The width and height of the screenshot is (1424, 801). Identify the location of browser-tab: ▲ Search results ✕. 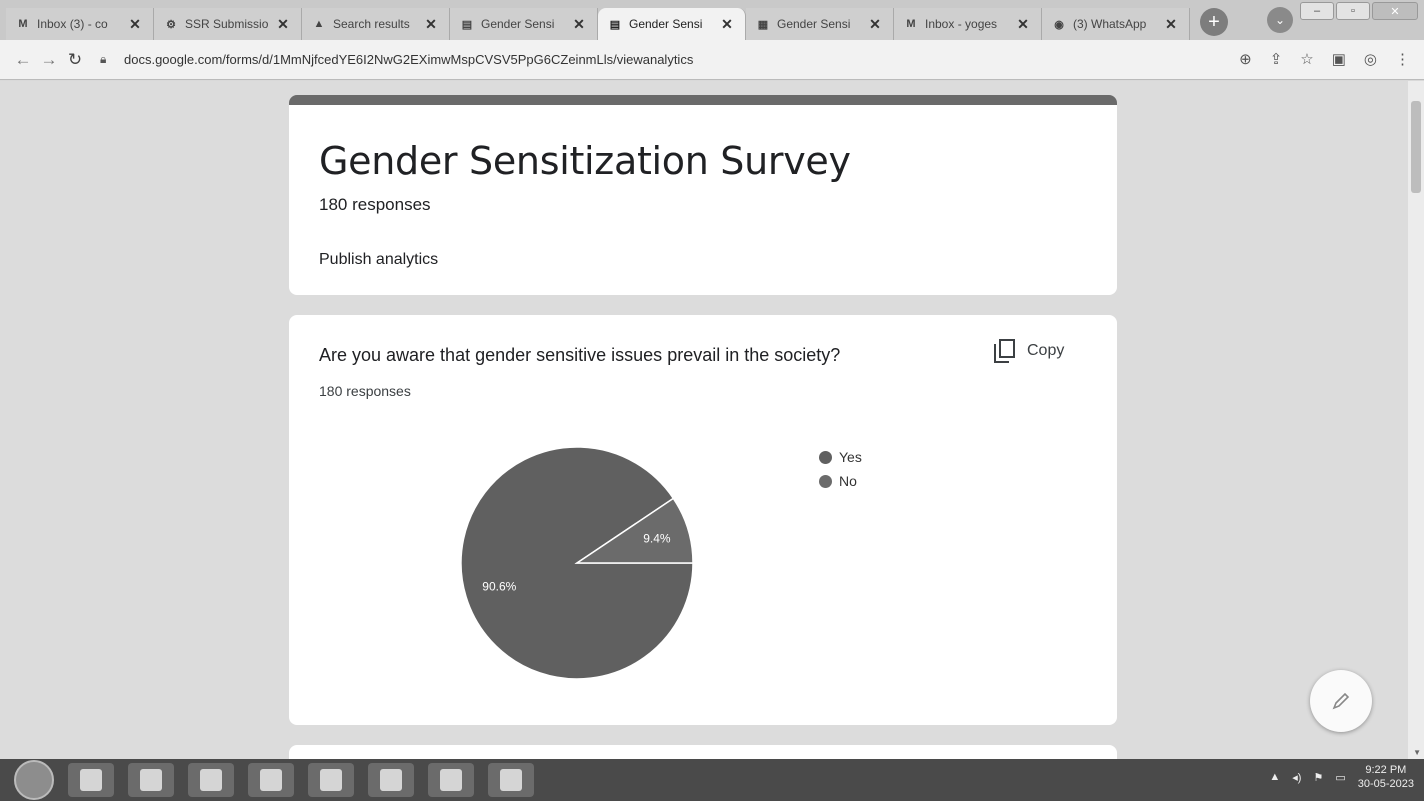
(376, 24).